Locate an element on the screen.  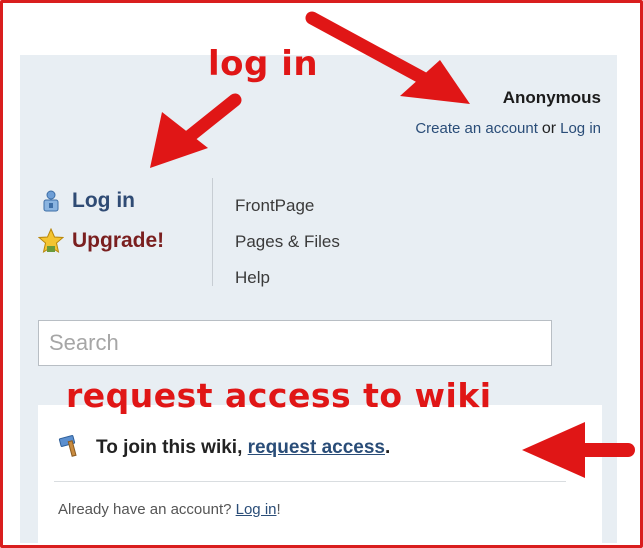
upgrade-nav-item: Upgrade! is located at coordinates (101, 241).